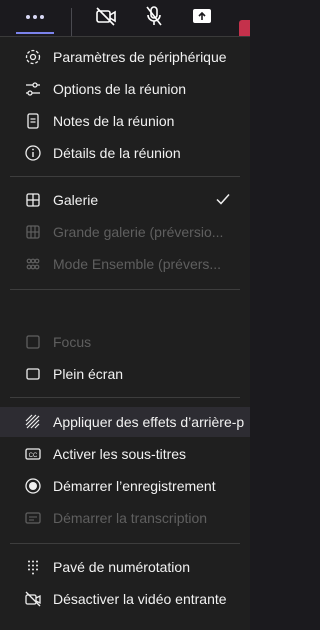 The height and width of the screenshot is (630, 320). What do you see at coordinates (32, 421) in the screenshot?
I see `background-effects-icon` at bounding box center [32, 421].